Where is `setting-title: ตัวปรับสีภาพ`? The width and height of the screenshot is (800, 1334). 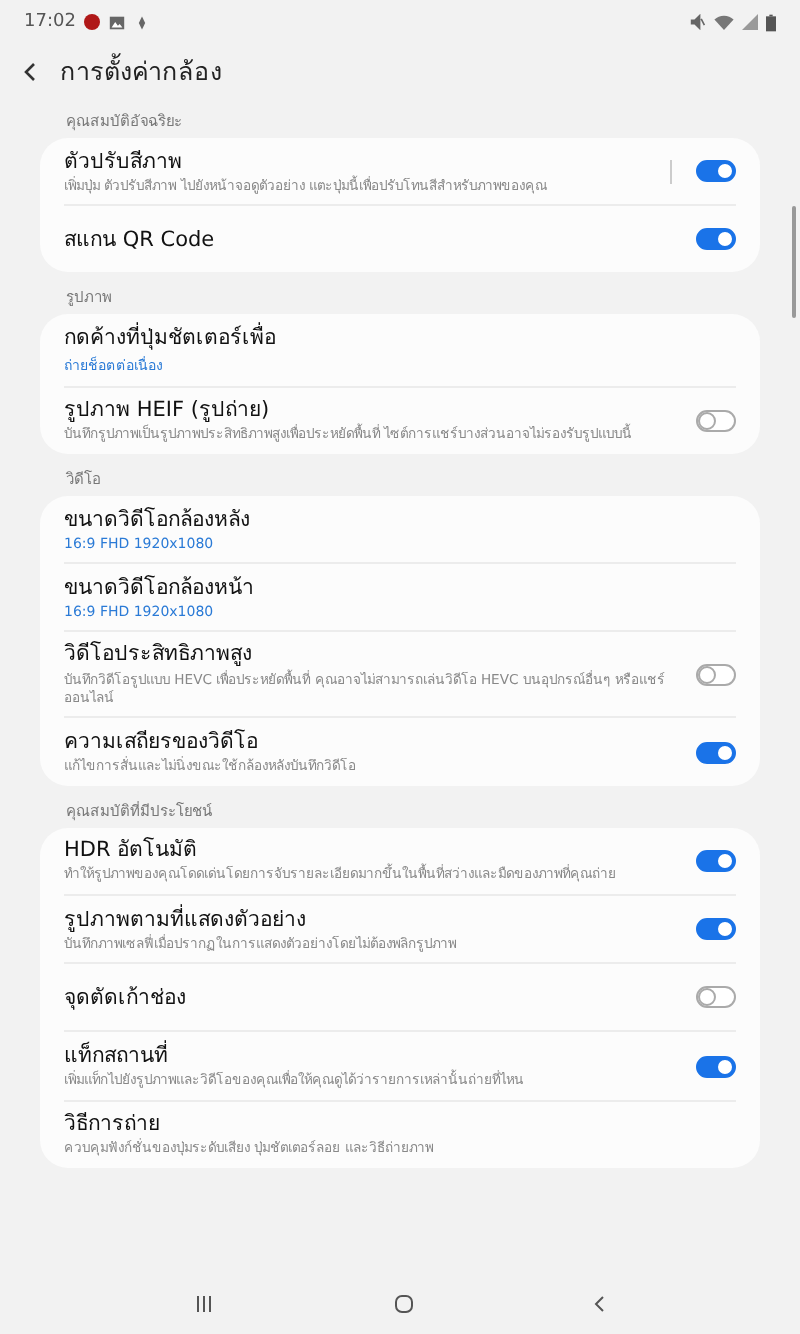 setting-title: ตัวปรับสีภาพ is located at coordinates (124, 161).